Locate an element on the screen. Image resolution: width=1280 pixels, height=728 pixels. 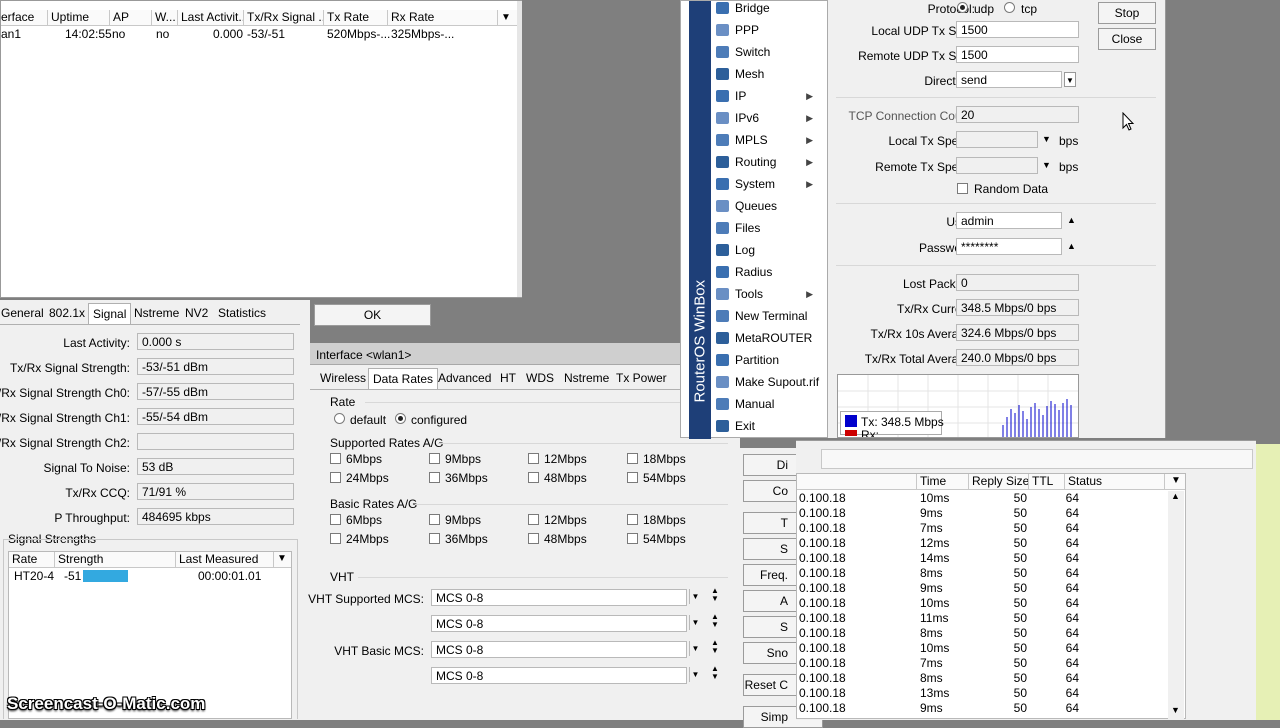
basic-12mbps-checkbox is located at coordinates (533, 519).